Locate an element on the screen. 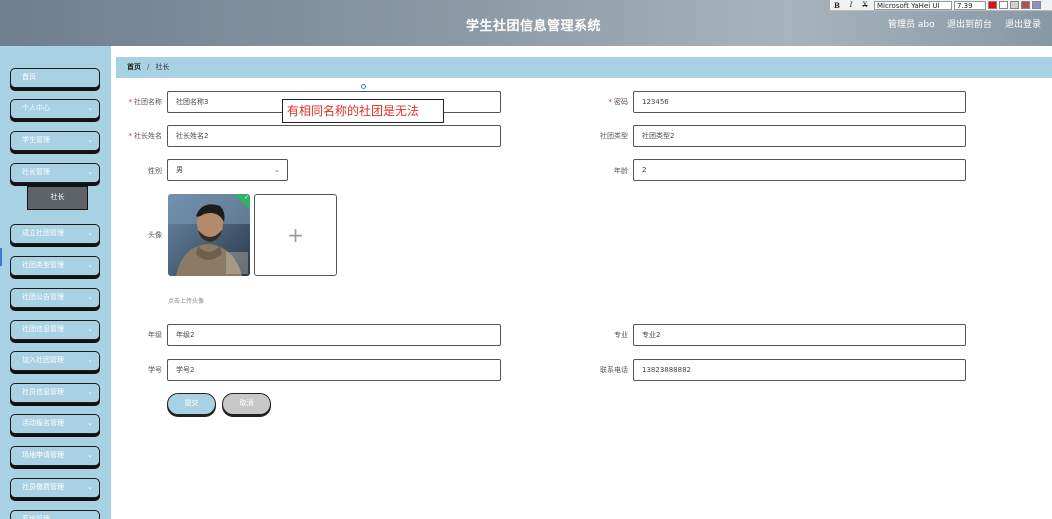 The height and width of the screenshot is (519, 1052). sidebar-item-12: 社员缴费管理 ⌄ is located at coordinates (55, 488).